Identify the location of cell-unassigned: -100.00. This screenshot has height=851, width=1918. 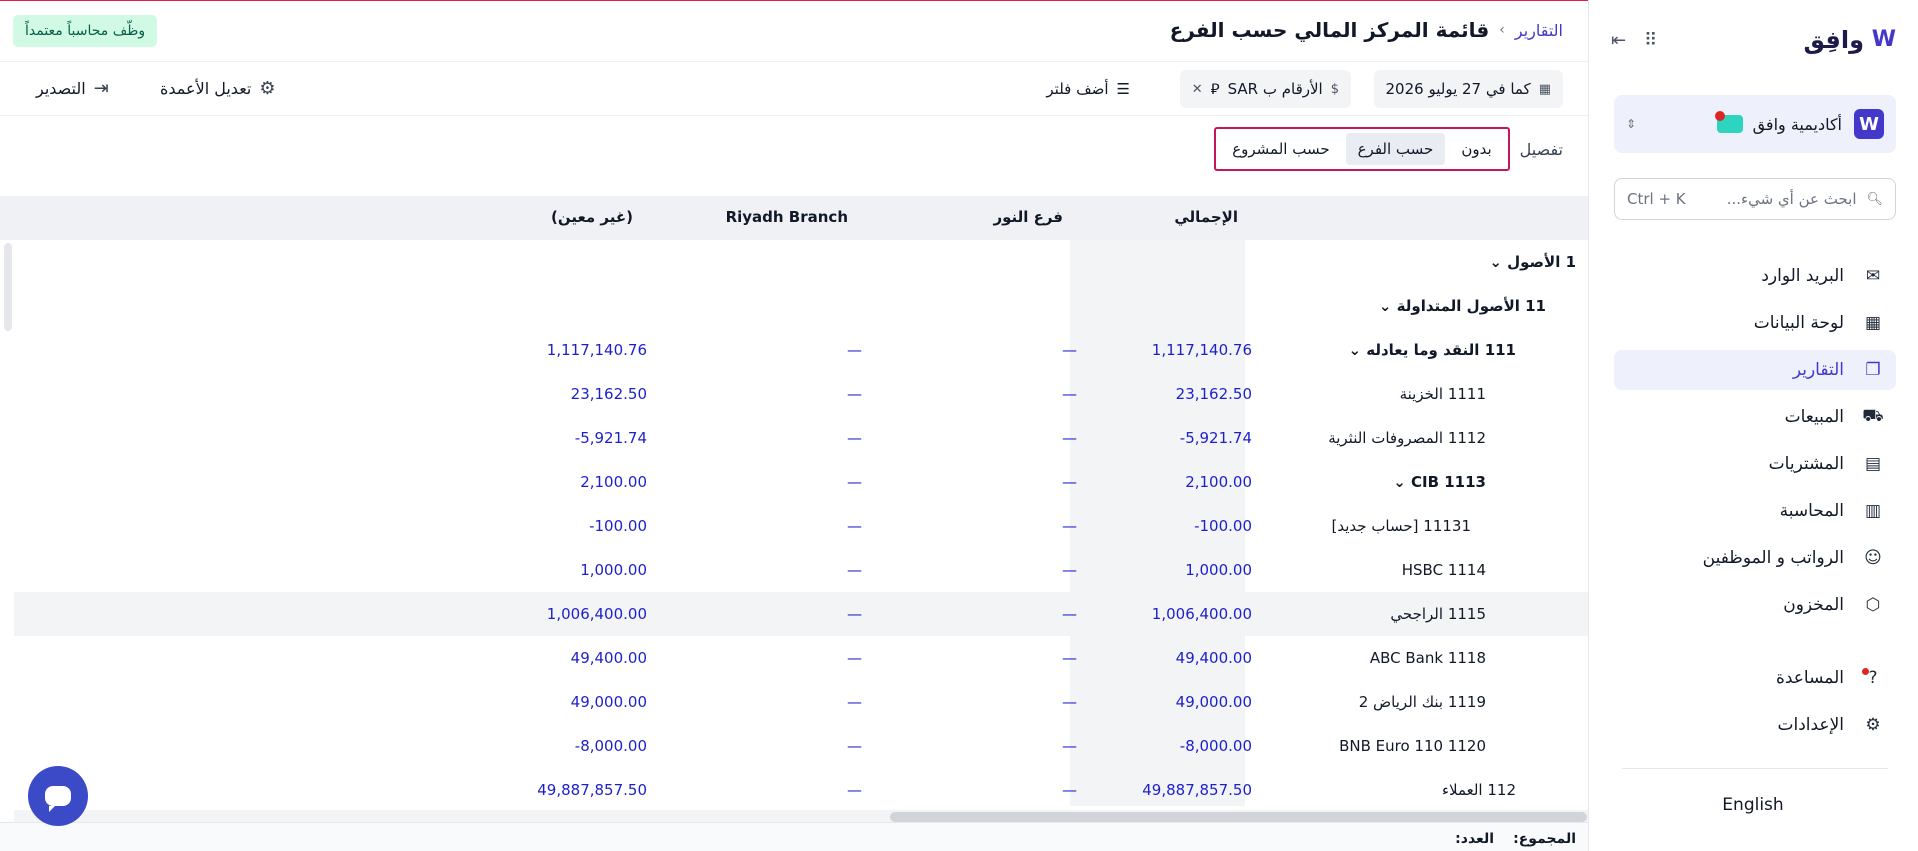
(618, 526).